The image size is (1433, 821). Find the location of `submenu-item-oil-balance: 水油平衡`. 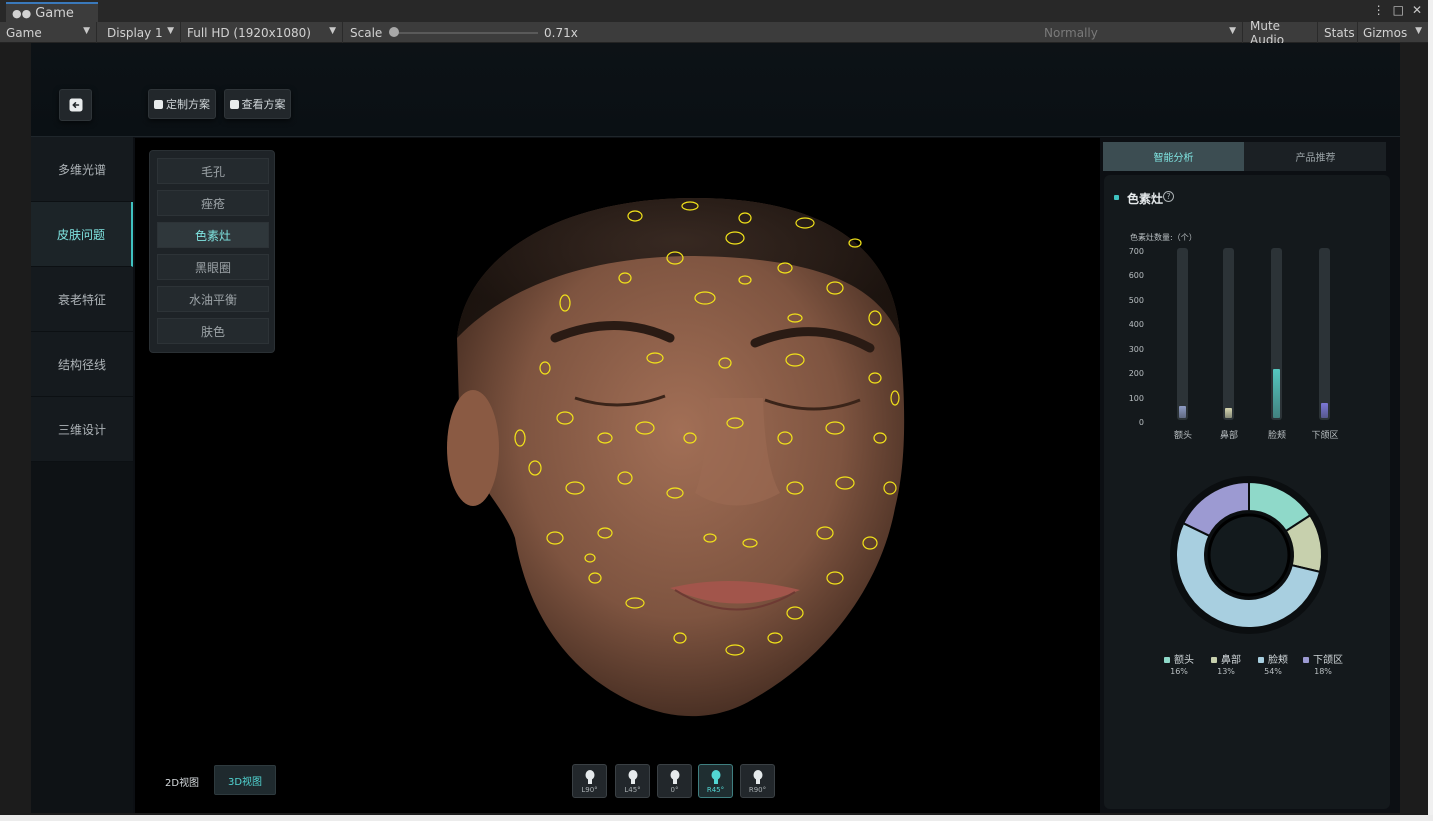

submenu-item-oil-balance: 水油平衡 is located at coordinates (213, 299).